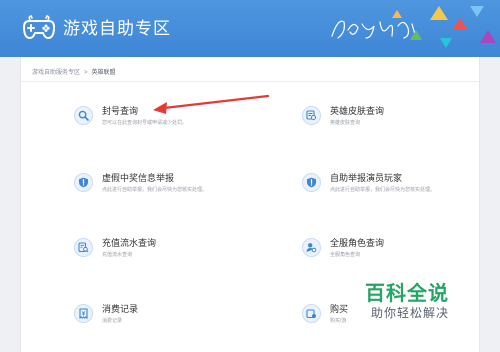 The image size is (500, 352). I want to click on service-desc: 英雄皮肤查询, so click(345, 123).